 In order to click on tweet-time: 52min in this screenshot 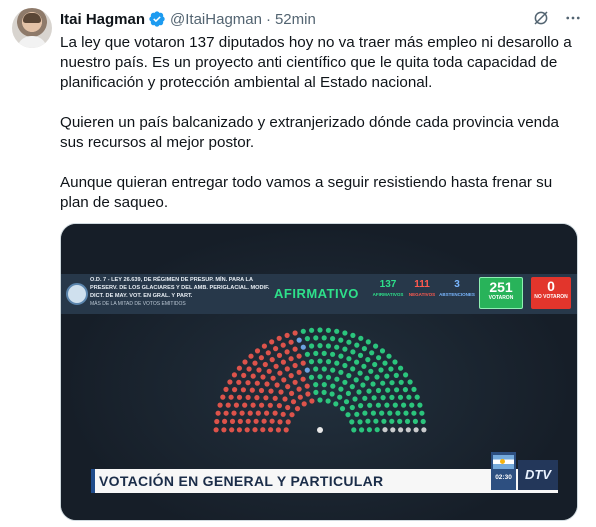, I will do `click(295, 19)`.